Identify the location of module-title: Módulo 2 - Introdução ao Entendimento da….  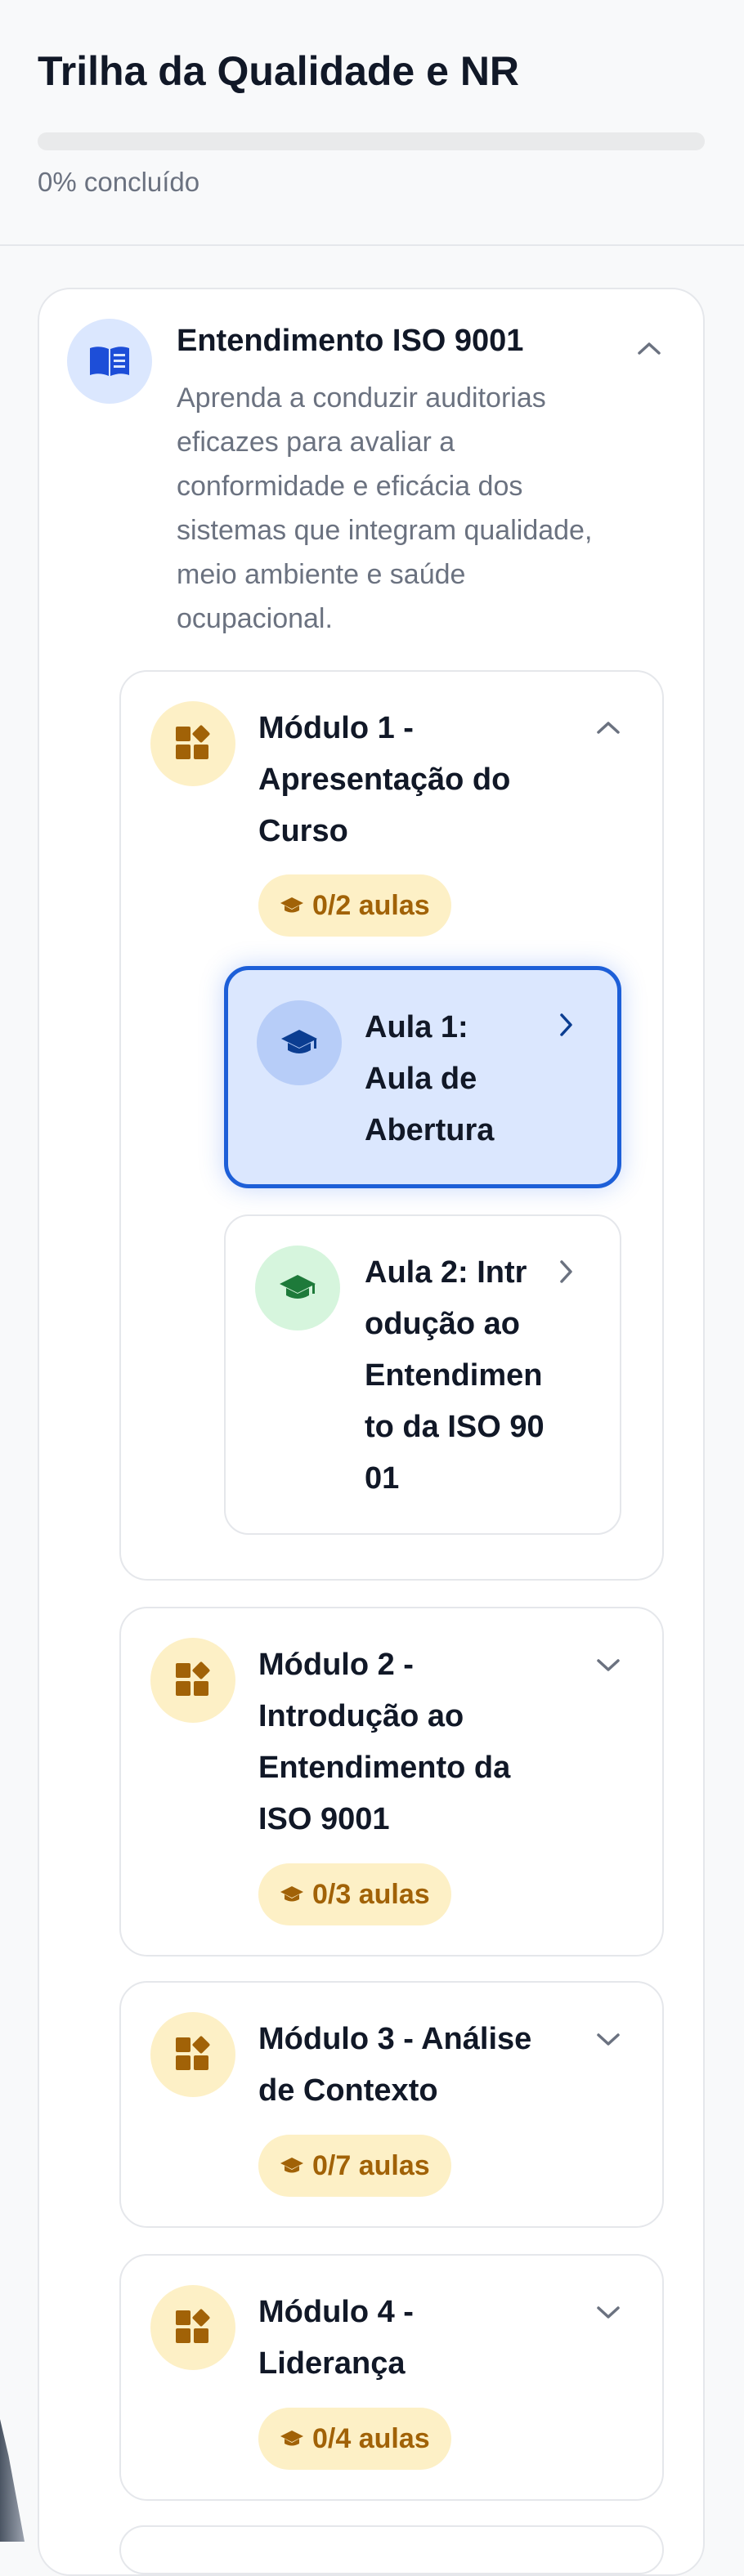
(413, 1742).